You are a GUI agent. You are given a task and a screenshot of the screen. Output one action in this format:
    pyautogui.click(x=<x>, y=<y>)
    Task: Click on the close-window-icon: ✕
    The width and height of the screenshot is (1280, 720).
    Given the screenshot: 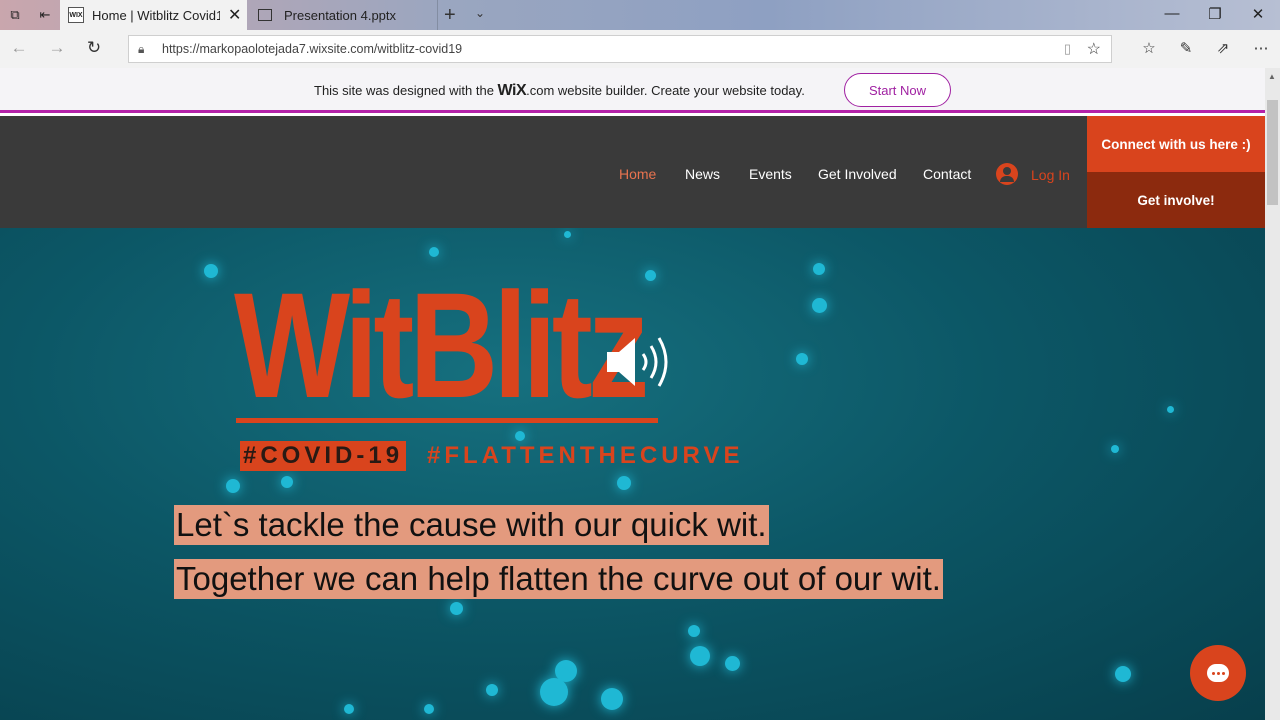 What is the action you would take?
    pyautogui.click(x=1258, y=14)
    